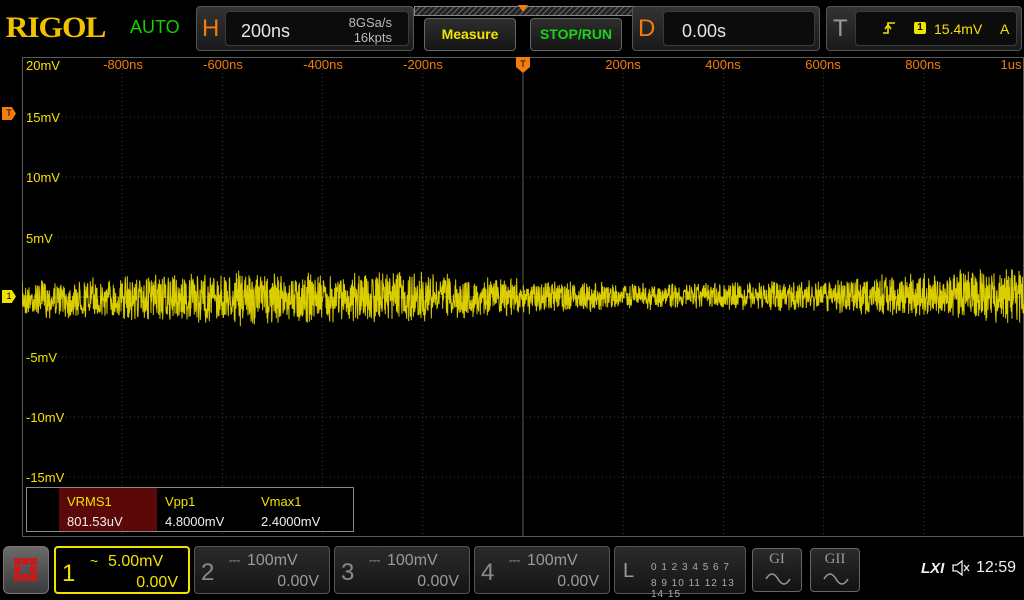 Image resolution: width=1024 pixels, height=600 pixels. I want to click on lxi-logo: LXI, so click(933, 568).